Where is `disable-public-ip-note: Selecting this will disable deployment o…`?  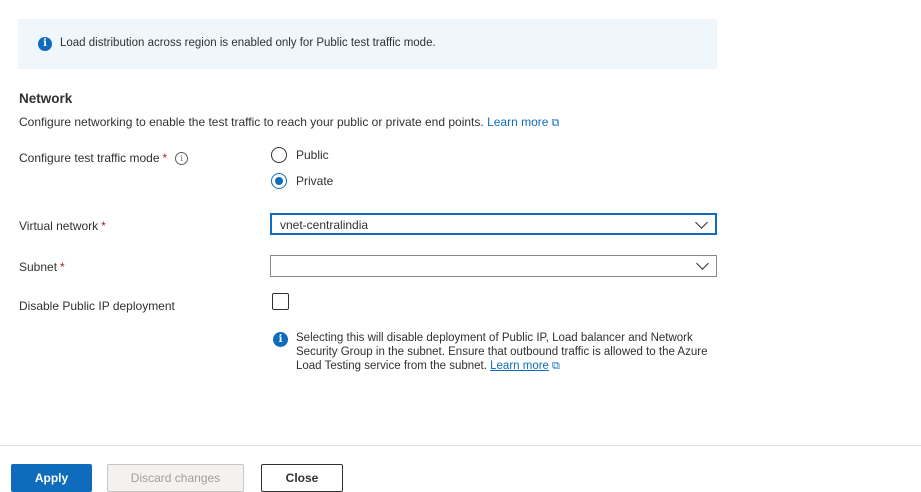
disable-public-ip-note: Selecting this will disable deployment o… is located at coordinates (506, 352).